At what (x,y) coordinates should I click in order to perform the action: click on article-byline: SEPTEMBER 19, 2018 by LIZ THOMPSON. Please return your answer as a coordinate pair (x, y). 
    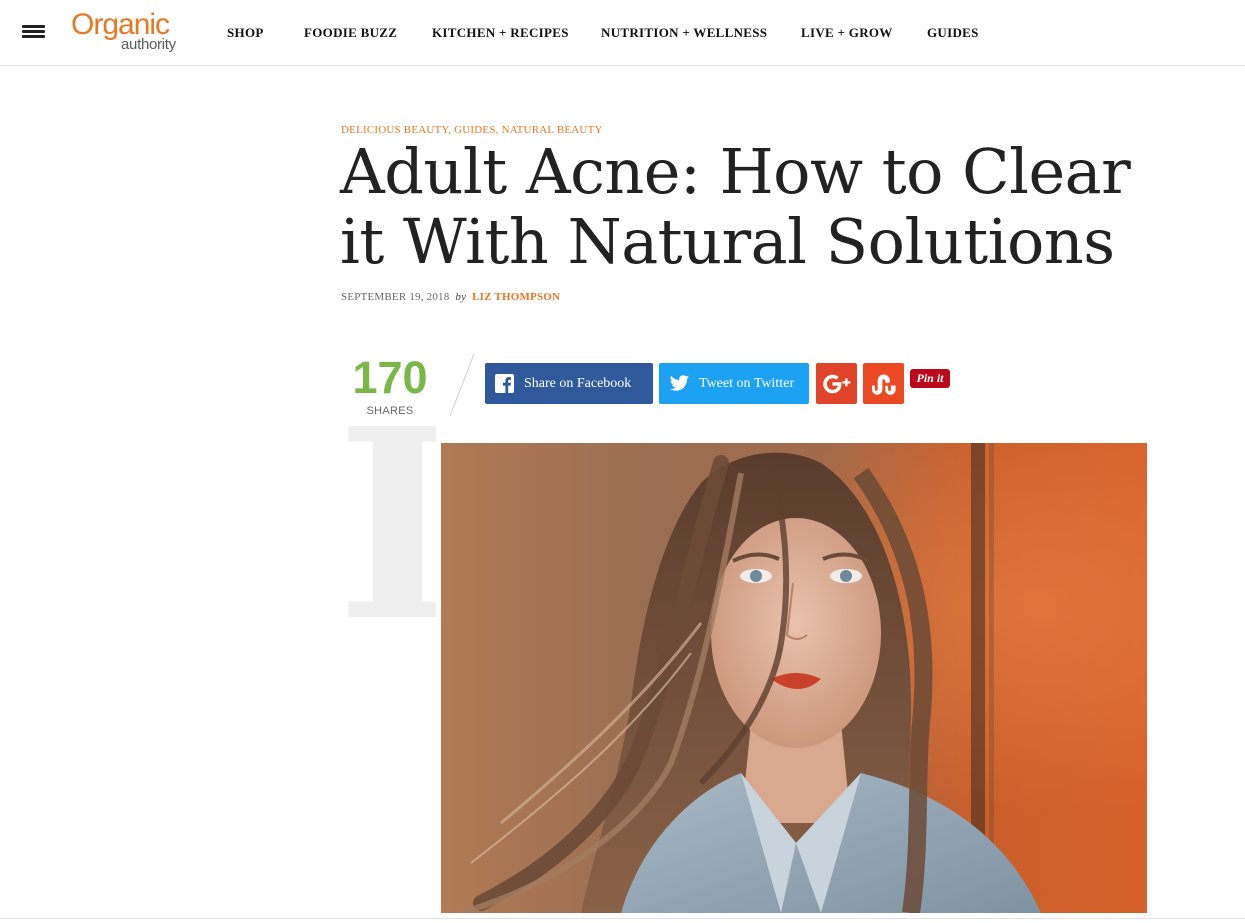
    Looking at the image, I should click on (450, 297).